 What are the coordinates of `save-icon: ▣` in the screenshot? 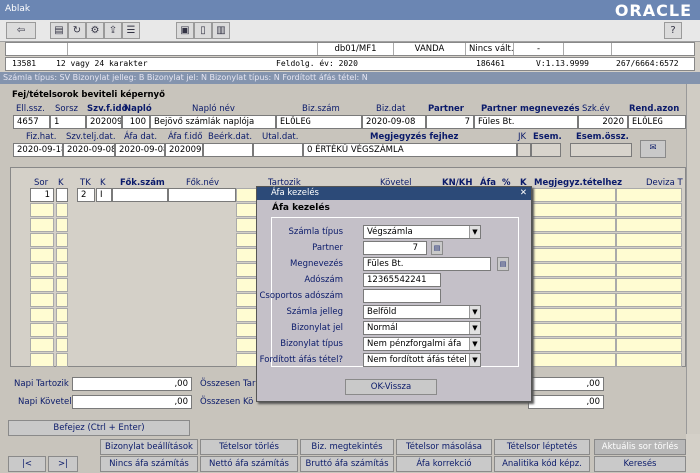 It's located at (185, 30).